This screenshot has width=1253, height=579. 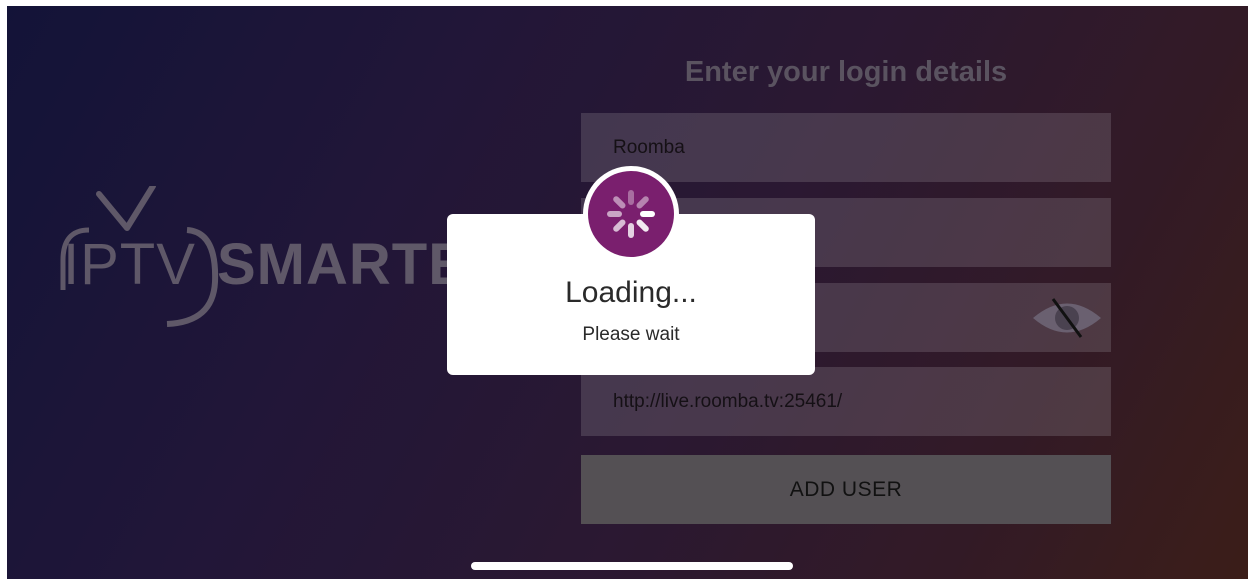 I want to click on url-value: http://live.roomba.tv:25461/, so click(x=728, y=401).